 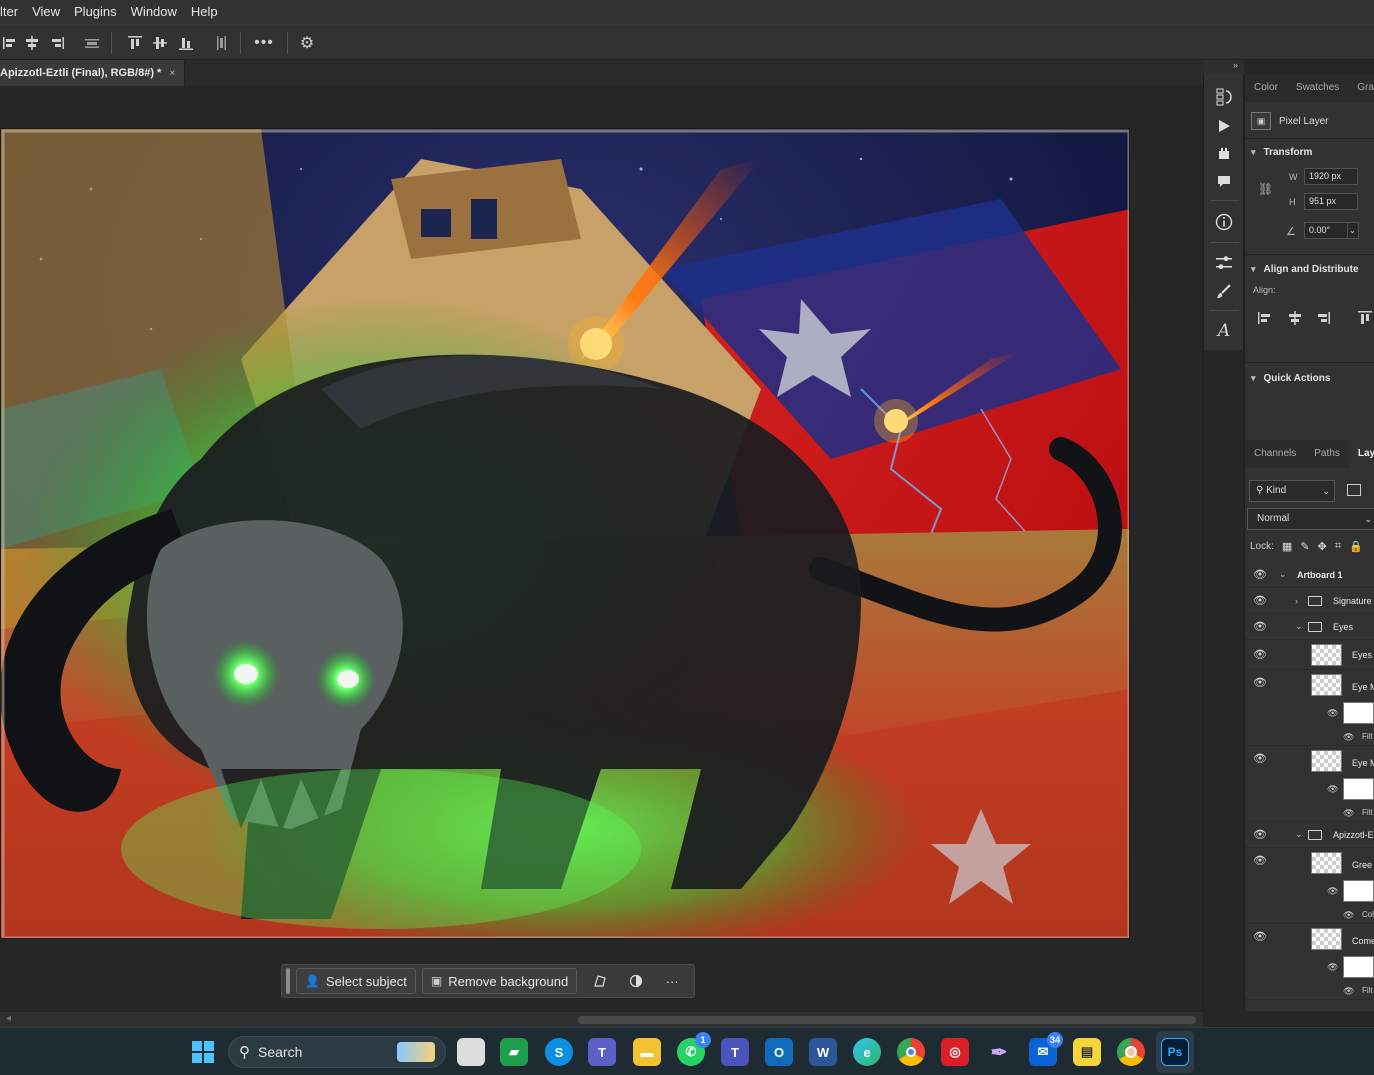 I want to click on height-field: 951 px, so click(x=1331, y=201).